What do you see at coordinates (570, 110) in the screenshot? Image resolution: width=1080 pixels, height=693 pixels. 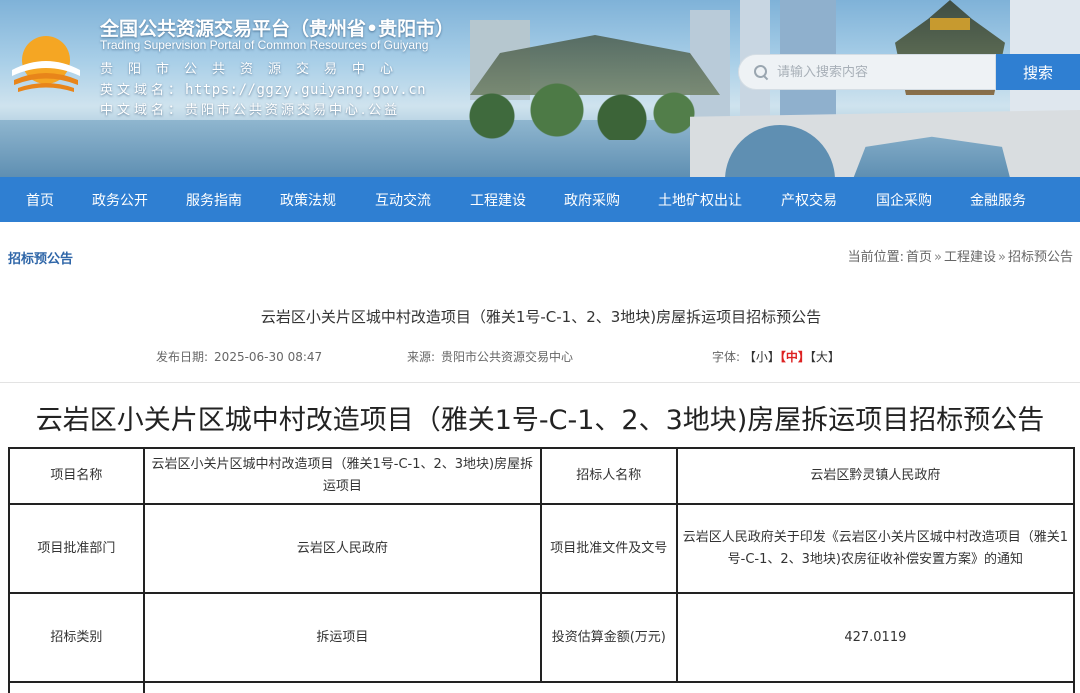 I see `banner-trees` at bounding box center [570, 110].